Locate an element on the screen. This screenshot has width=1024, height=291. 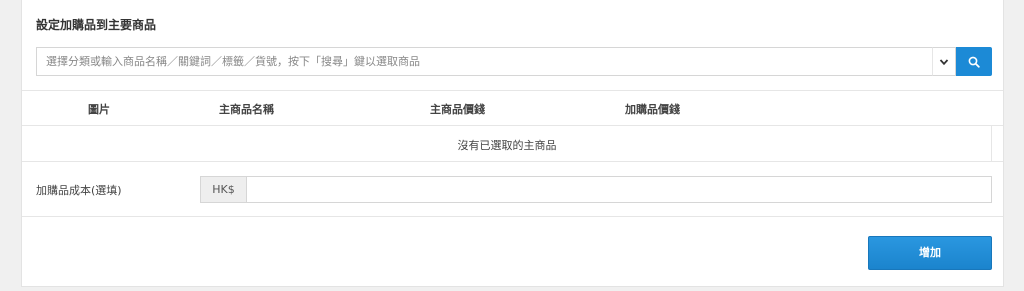
divider is located at coordinates (512, 216).